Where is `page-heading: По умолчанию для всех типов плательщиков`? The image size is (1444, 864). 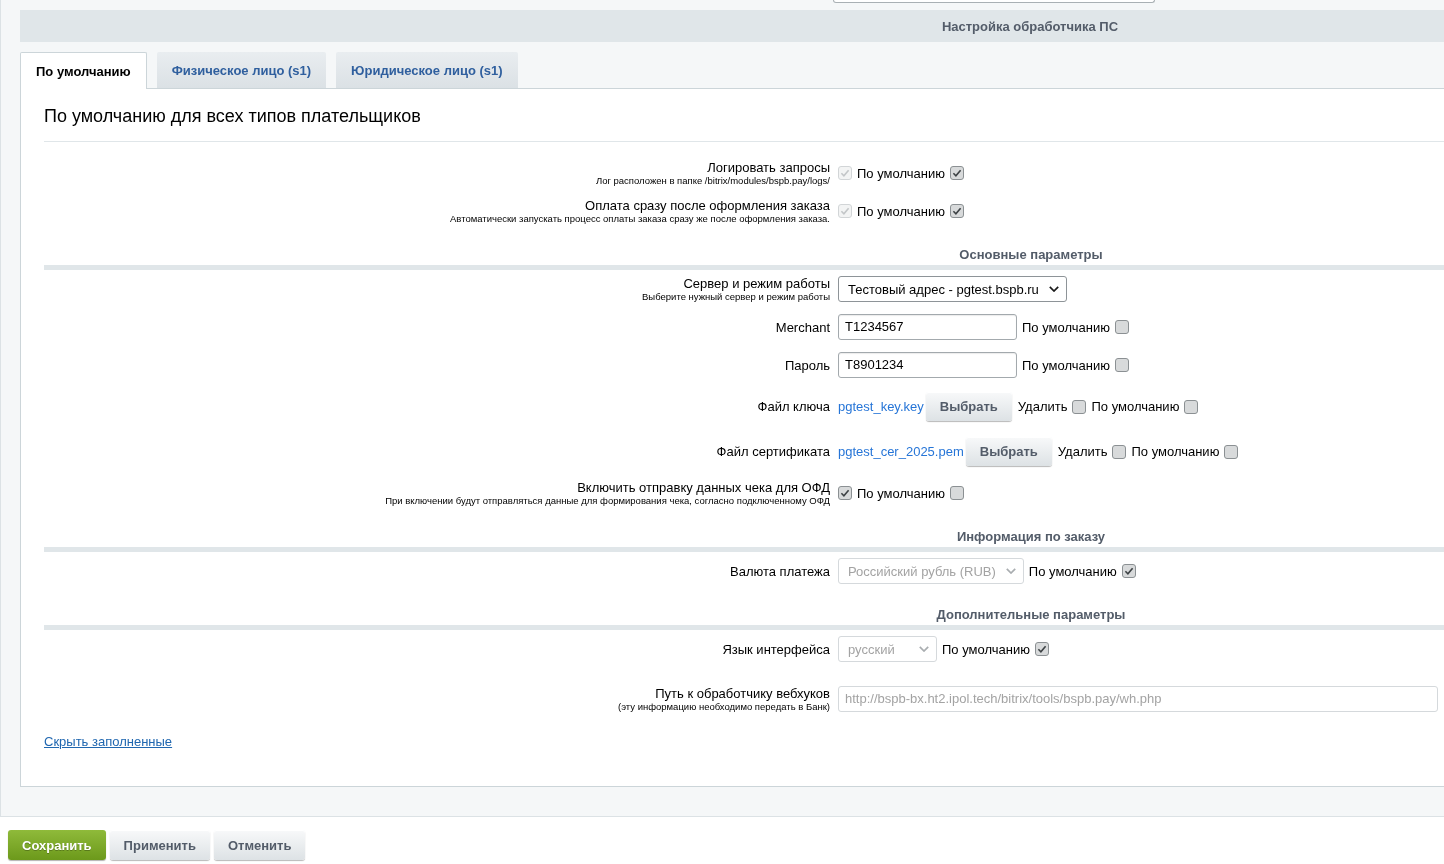 page-heading: По умолчанию для всех типов плательщиков is located at coordinates (232, 116).